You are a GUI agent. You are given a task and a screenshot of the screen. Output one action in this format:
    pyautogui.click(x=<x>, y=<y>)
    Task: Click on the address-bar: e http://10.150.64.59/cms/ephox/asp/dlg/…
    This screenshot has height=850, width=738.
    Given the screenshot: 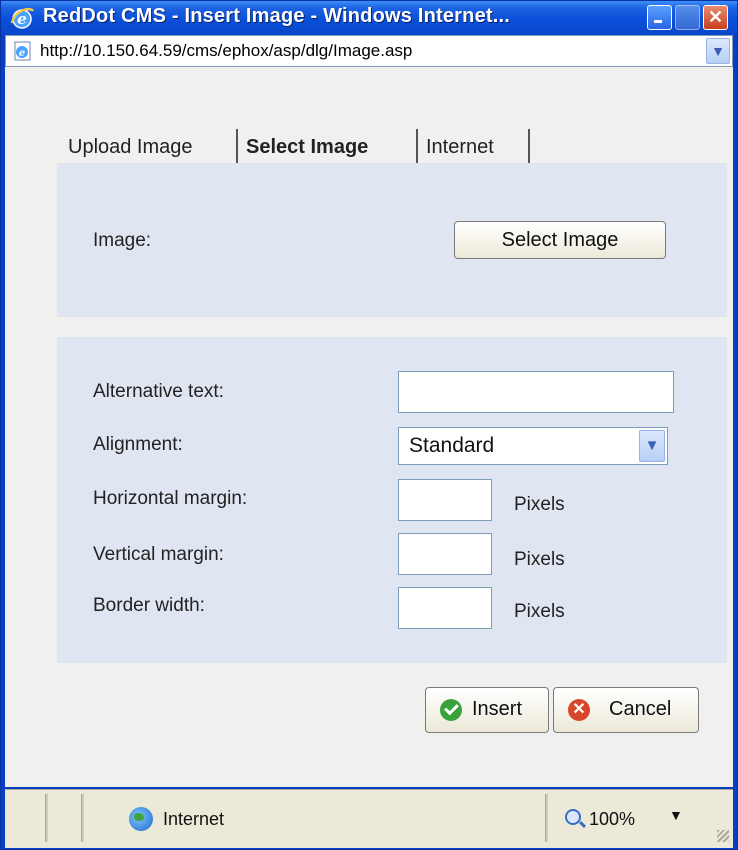 What is the action you would take?
    pyautogui.click(x=369, y=51)
    